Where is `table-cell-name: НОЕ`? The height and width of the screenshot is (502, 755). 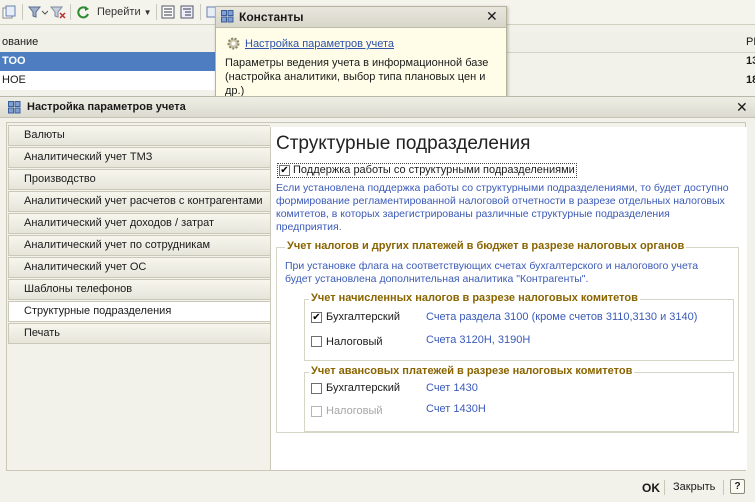 table-cell-name: НОЕ is located at coordinates (14, 80).